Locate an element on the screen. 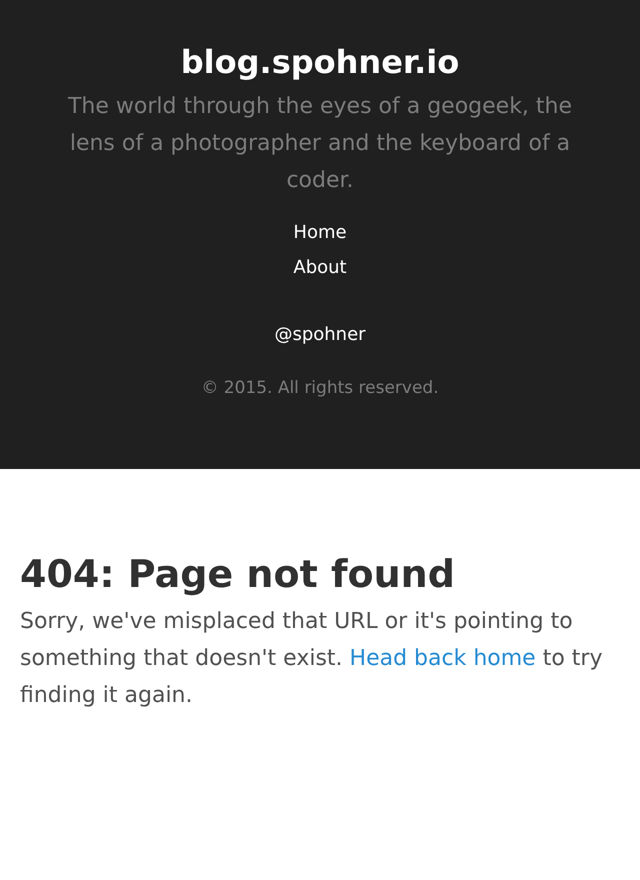  social-link: @spohner is located at coordinates (320, 335).